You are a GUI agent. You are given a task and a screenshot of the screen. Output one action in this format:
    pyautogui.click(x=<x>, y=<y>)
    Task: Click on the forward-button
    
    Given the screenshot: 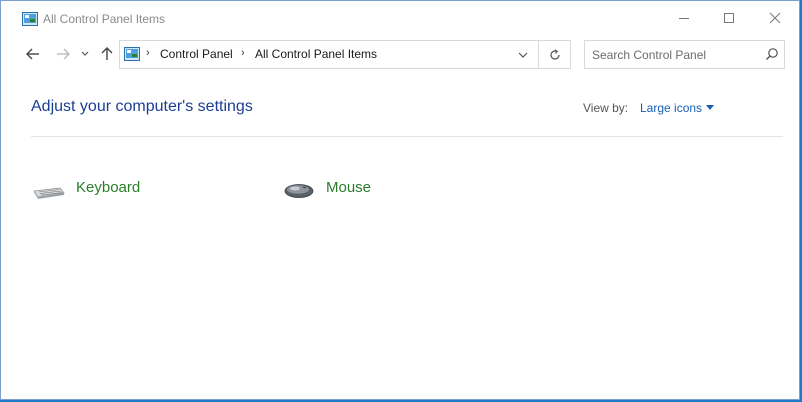 What is the action you would take?
    pyautogui.click(x=63, y=54)
    